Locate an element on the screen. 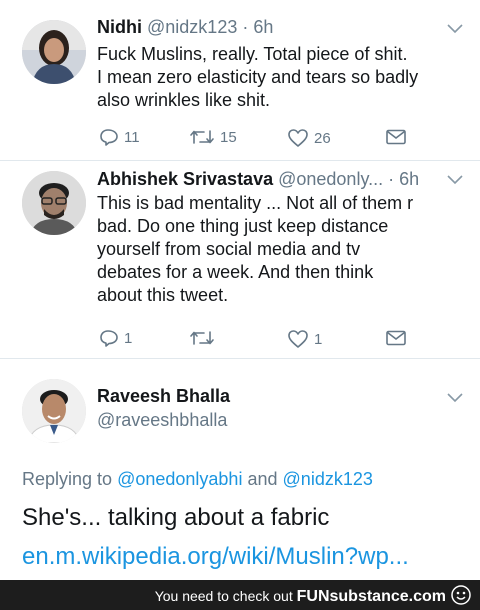  retweet-button: 15 is located at coordinates (213, 137).